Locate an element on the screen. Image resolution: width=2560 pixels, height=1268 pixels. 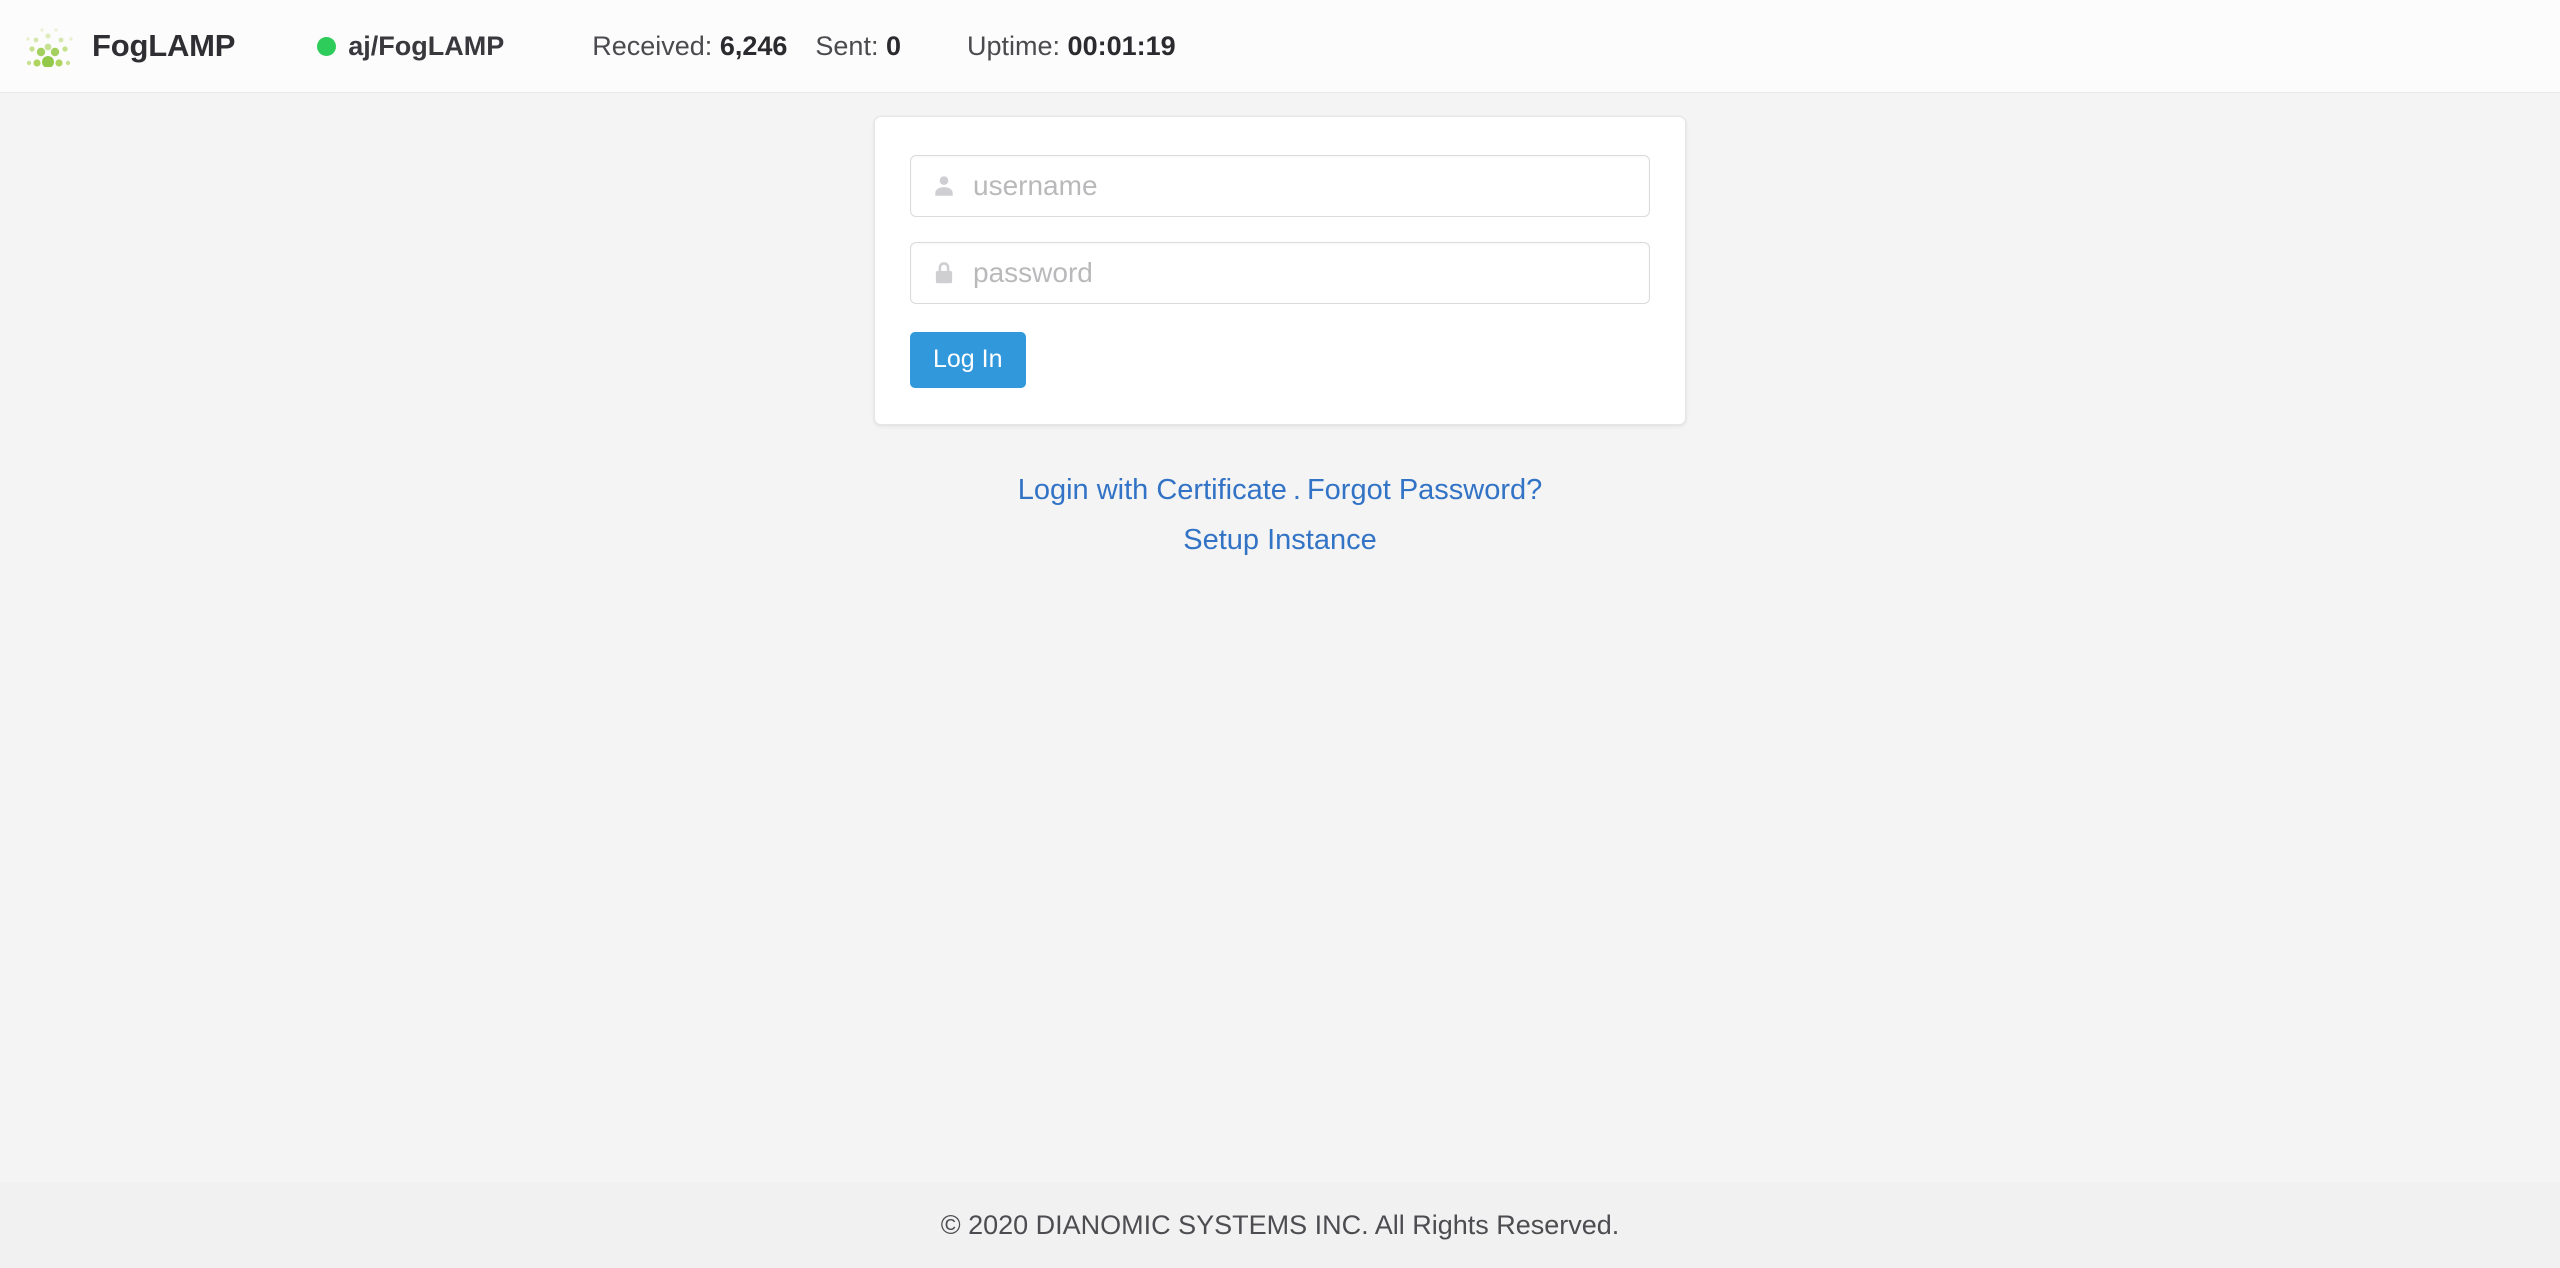
password-field-wrapper is located at coordinates (1280, 273).